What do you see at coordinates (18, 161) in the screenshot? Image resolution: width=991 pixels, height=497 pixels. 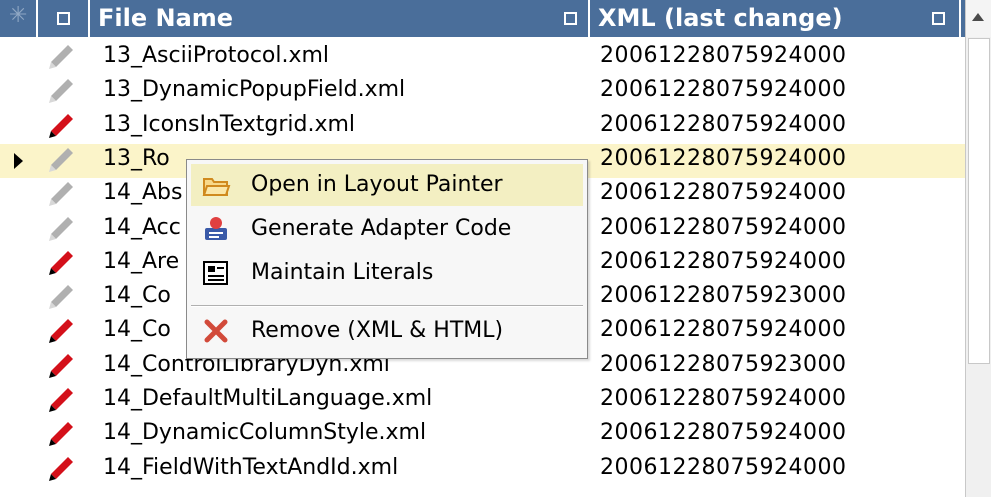 I see `row-pointer-icon` at bounding box center [18, 161].